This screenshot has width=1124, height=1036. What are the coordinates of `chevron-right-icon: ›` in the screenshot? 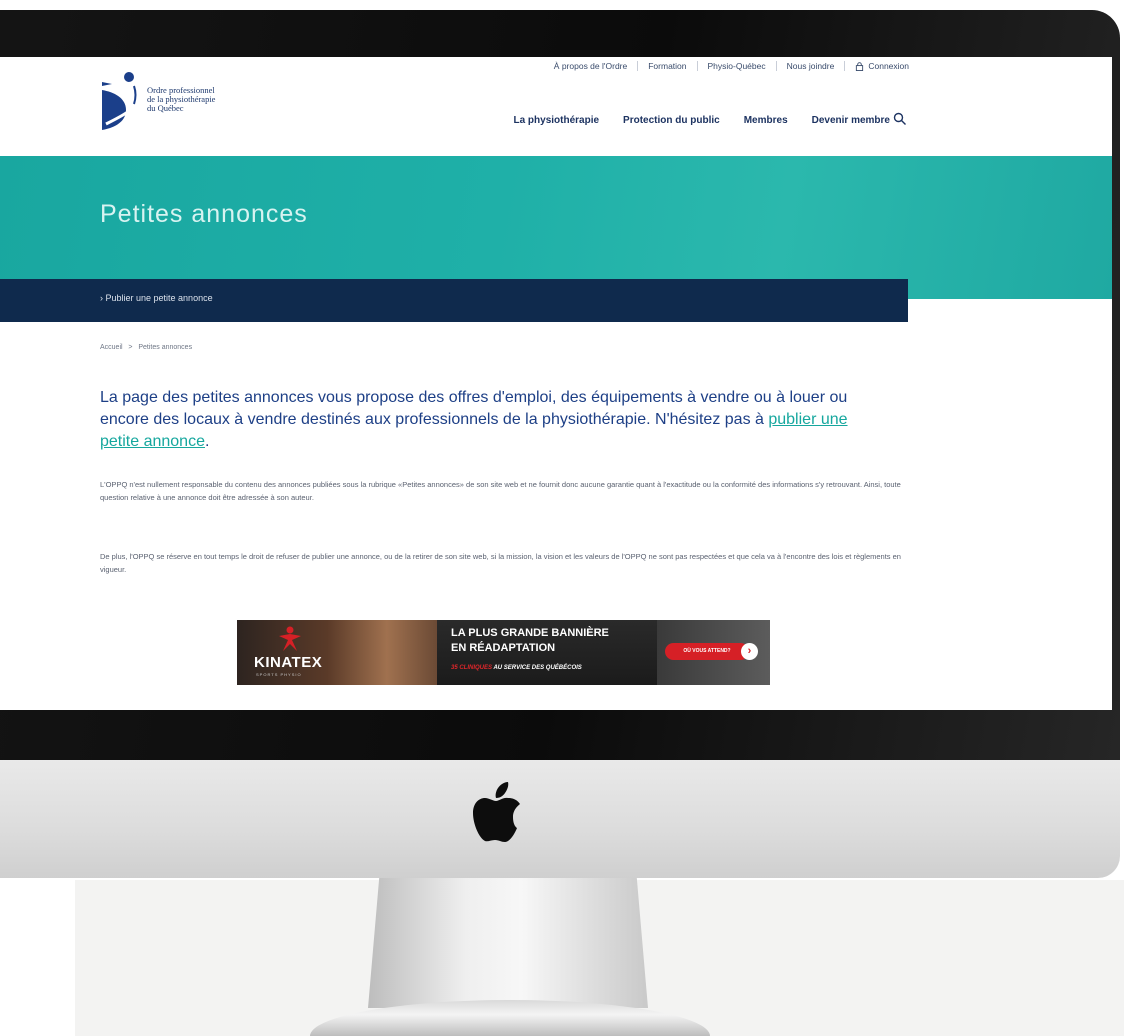 It's located at (749, 651).